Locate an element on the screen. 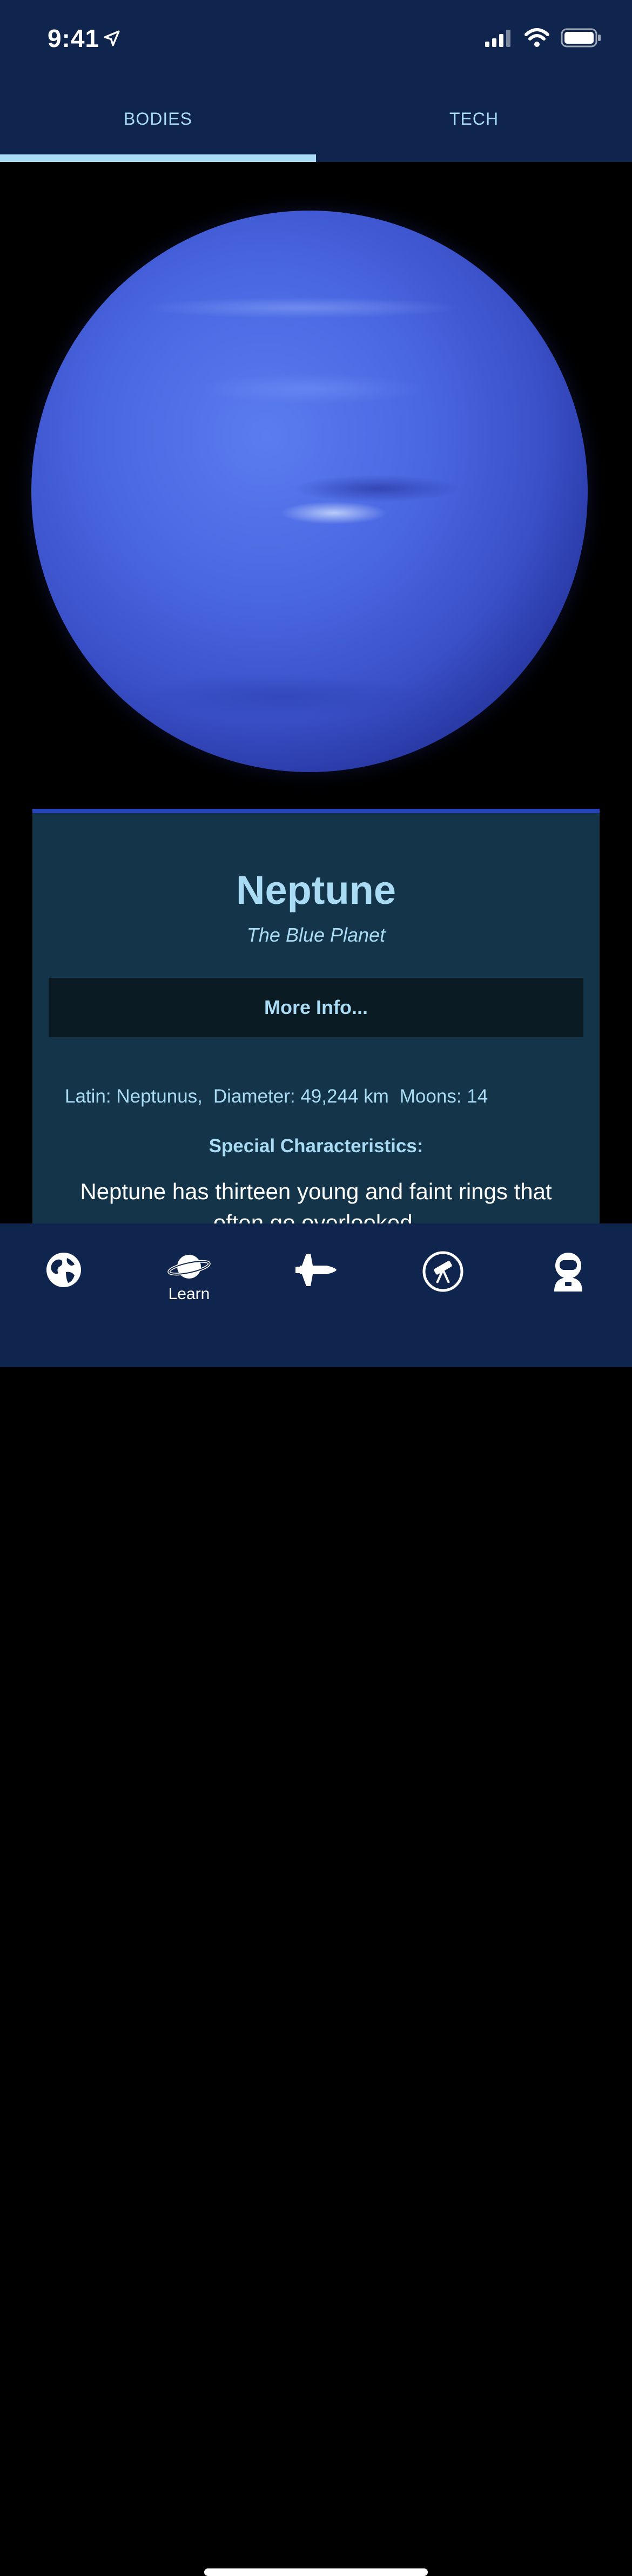 The width and height of the screenshot is (632, 2576). top-tab-bar: BODIES TECH is located at coordinates (316, 122).